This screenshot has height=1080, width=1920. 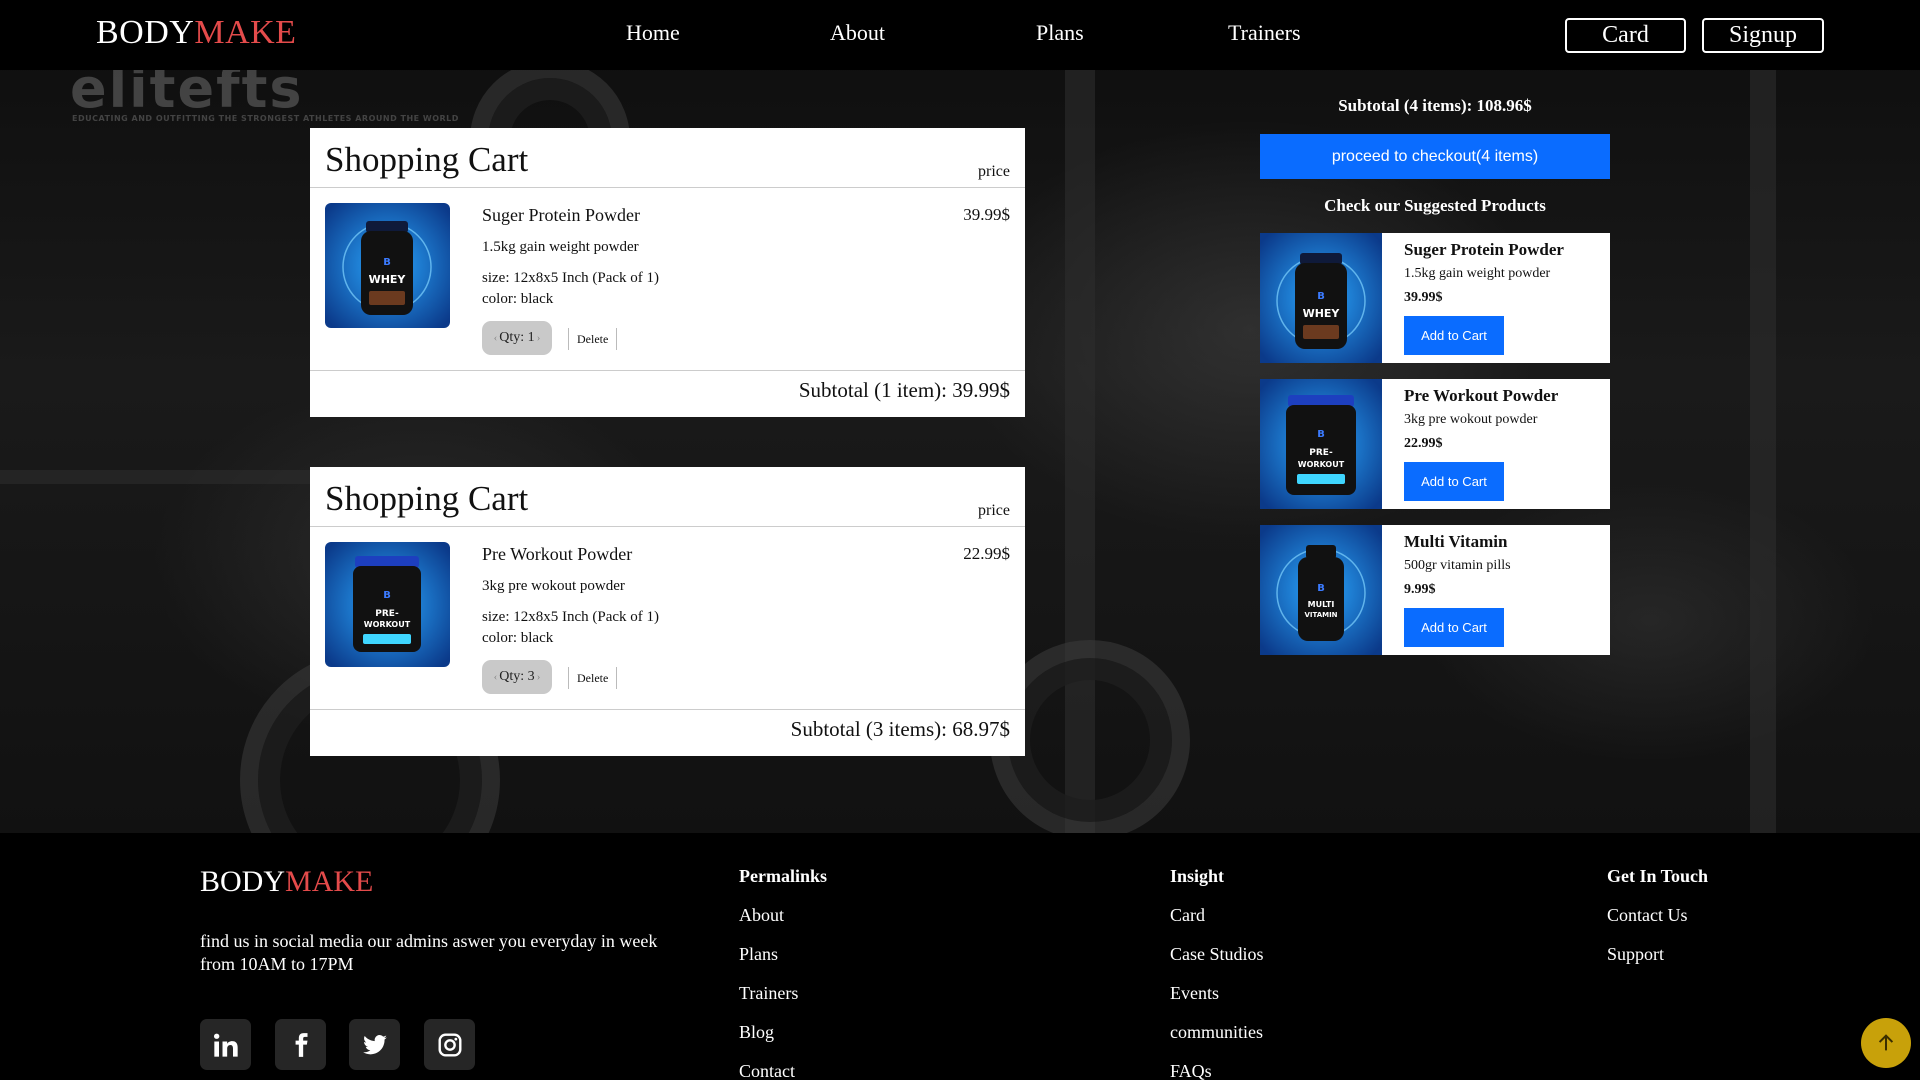 What do you see at coordinates (1217, 954) in the screenshot?
I see `footer-link-case-studios: Case Studios` at bounding box center [1217, 954].